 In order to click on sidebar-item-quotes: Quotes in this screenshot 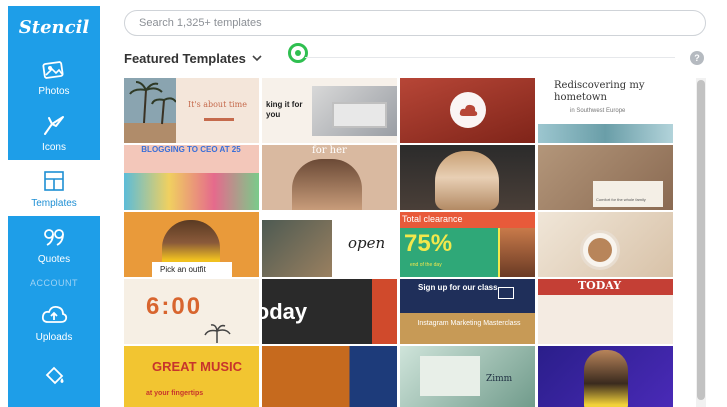, I will do `click(54, 244)`.